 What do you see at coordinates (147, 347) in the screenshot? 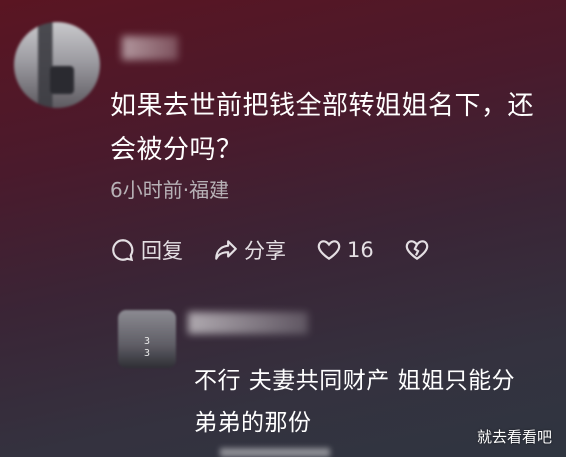
I see `reply-avatar-label: 3 3` at bounding box center [147, 347].